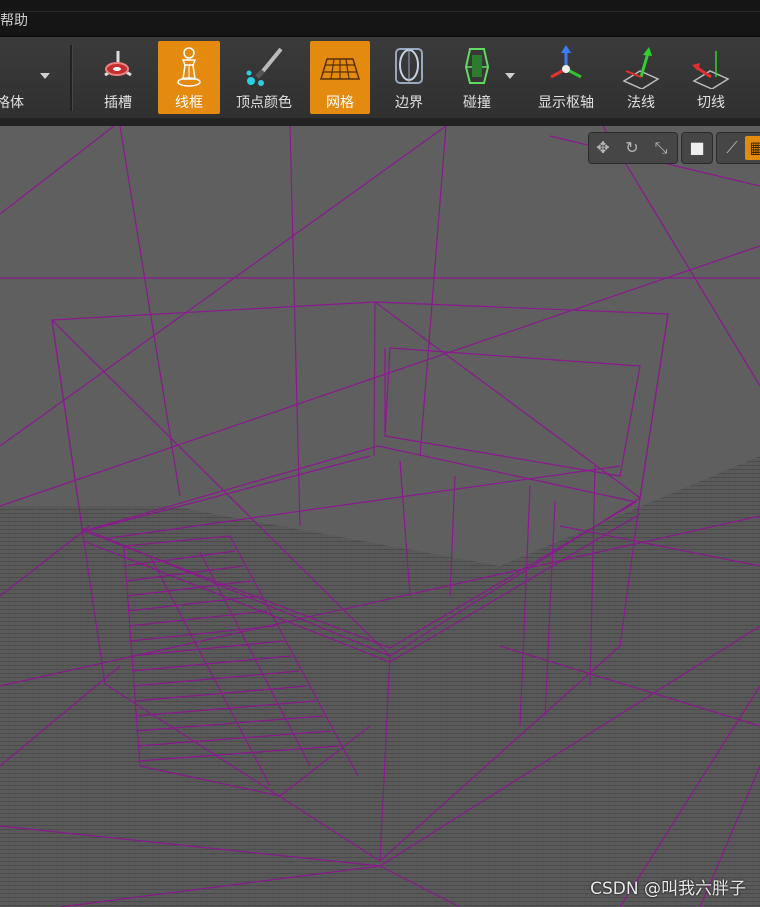  Describe the element at coordinates (12, 103) in the screenshot. I see `toolbar-item-mesh-label: 格体` at that location.